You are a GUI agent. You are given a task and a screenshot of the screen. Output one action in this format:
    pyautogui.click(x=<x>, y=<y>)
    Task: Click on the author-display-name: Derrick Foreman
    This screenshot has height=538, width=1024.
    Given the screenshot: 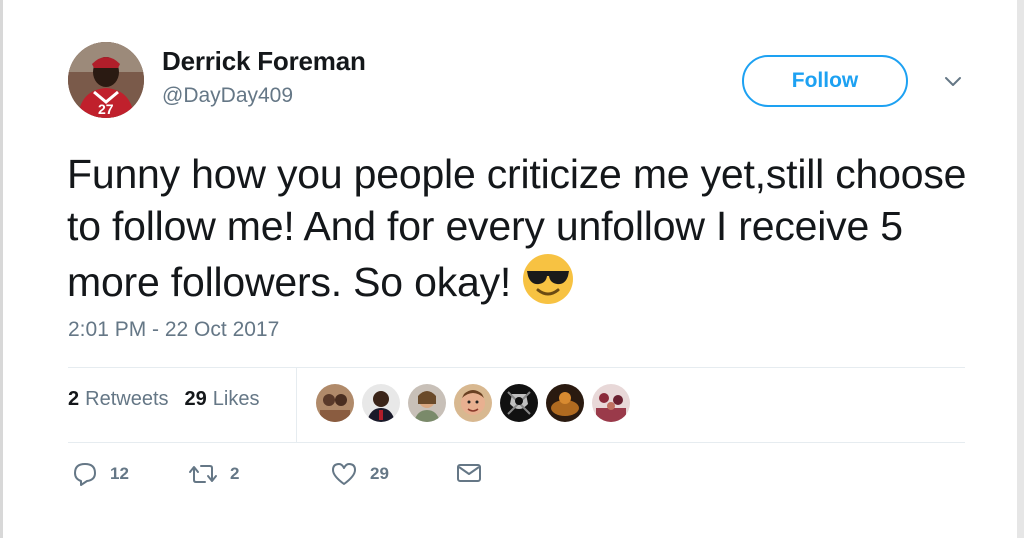 What is the action you would take?
    pyautogui.click(x=264, y=61)
    